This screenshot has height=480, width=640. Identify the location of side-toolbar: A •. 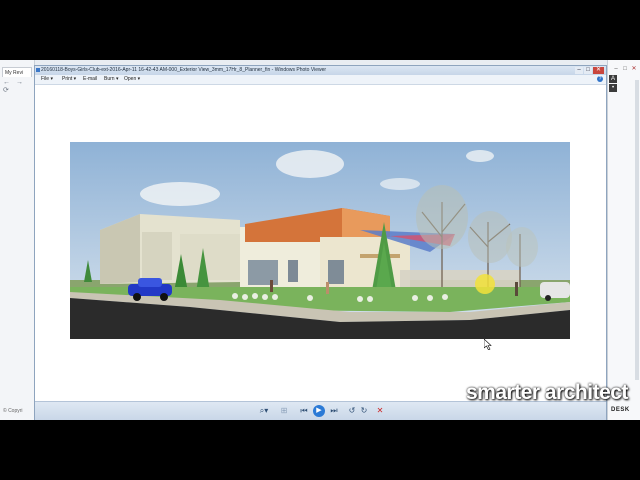
(613, 83).